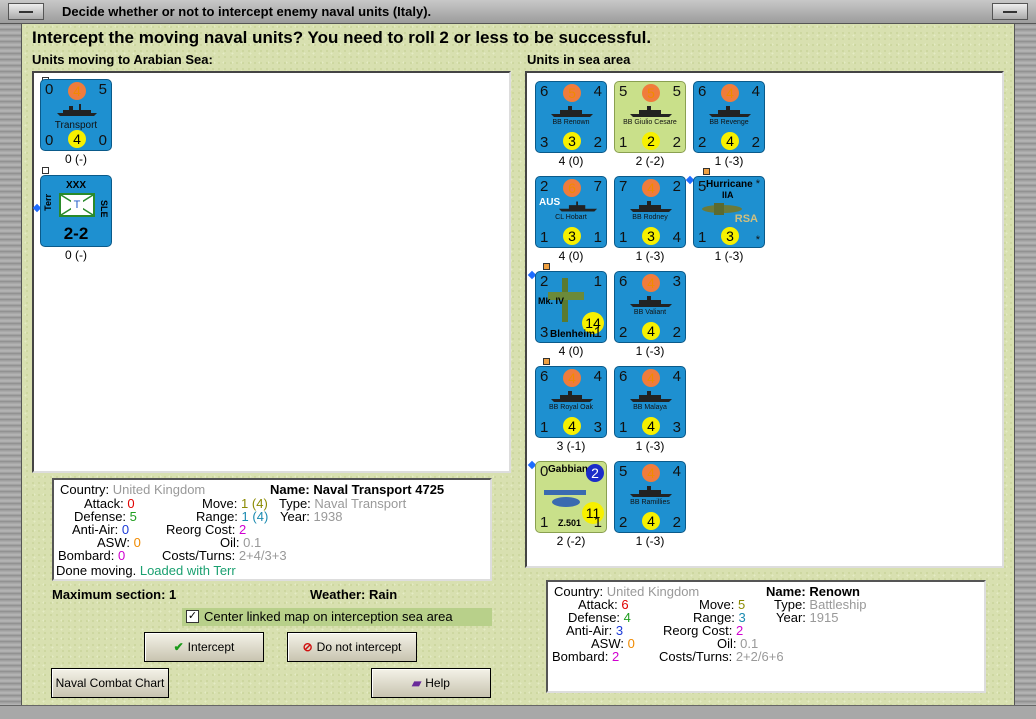  I want to click on unit-hurricane: 5 Hurricane * IIA RSA 1 3 * 1 (-3), so click(725, 222).